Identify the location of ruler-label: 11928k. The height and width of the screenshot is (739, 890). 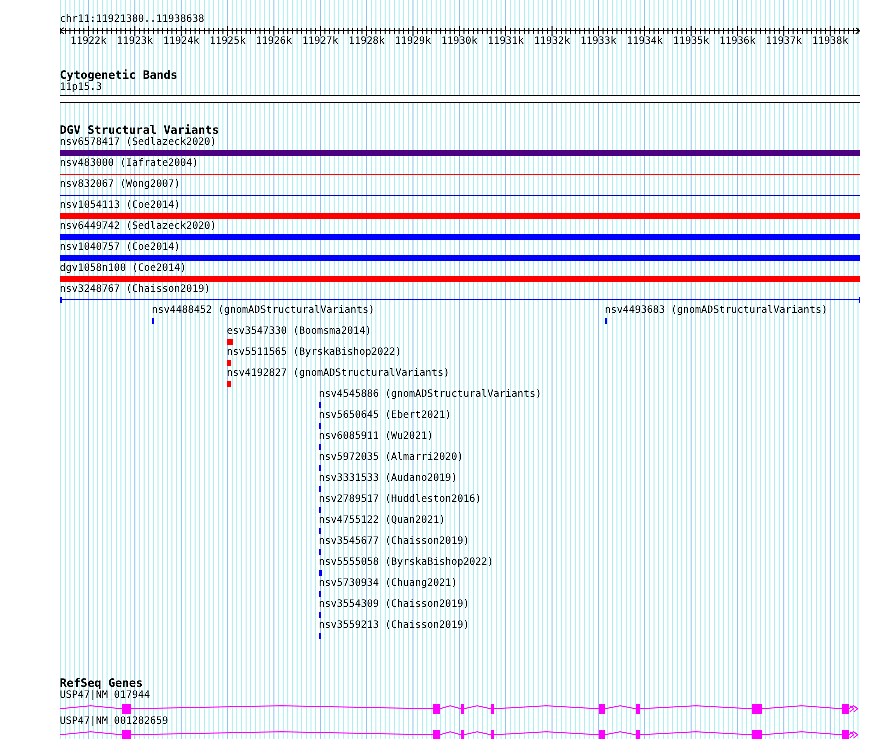
(366, 42).